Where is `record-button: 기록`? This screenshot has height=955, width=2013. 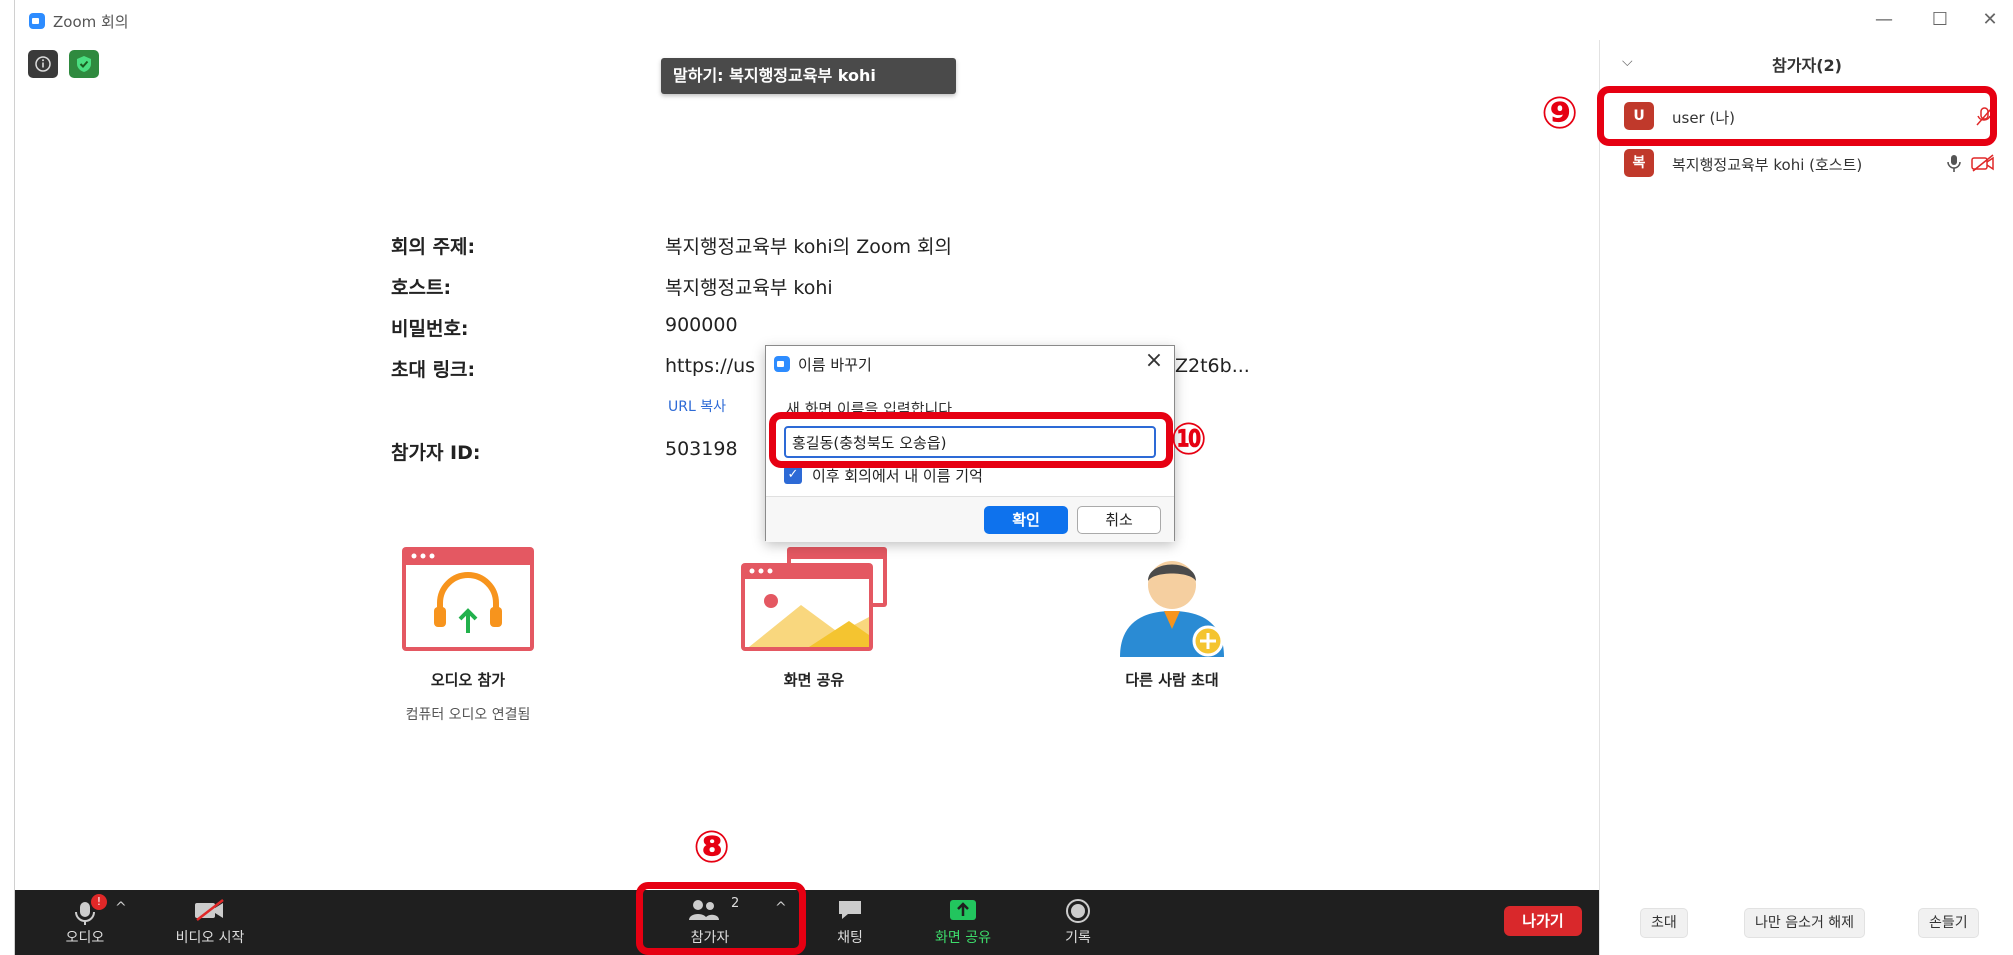 record-button: 기록 is located at coordinates (1078, 922).